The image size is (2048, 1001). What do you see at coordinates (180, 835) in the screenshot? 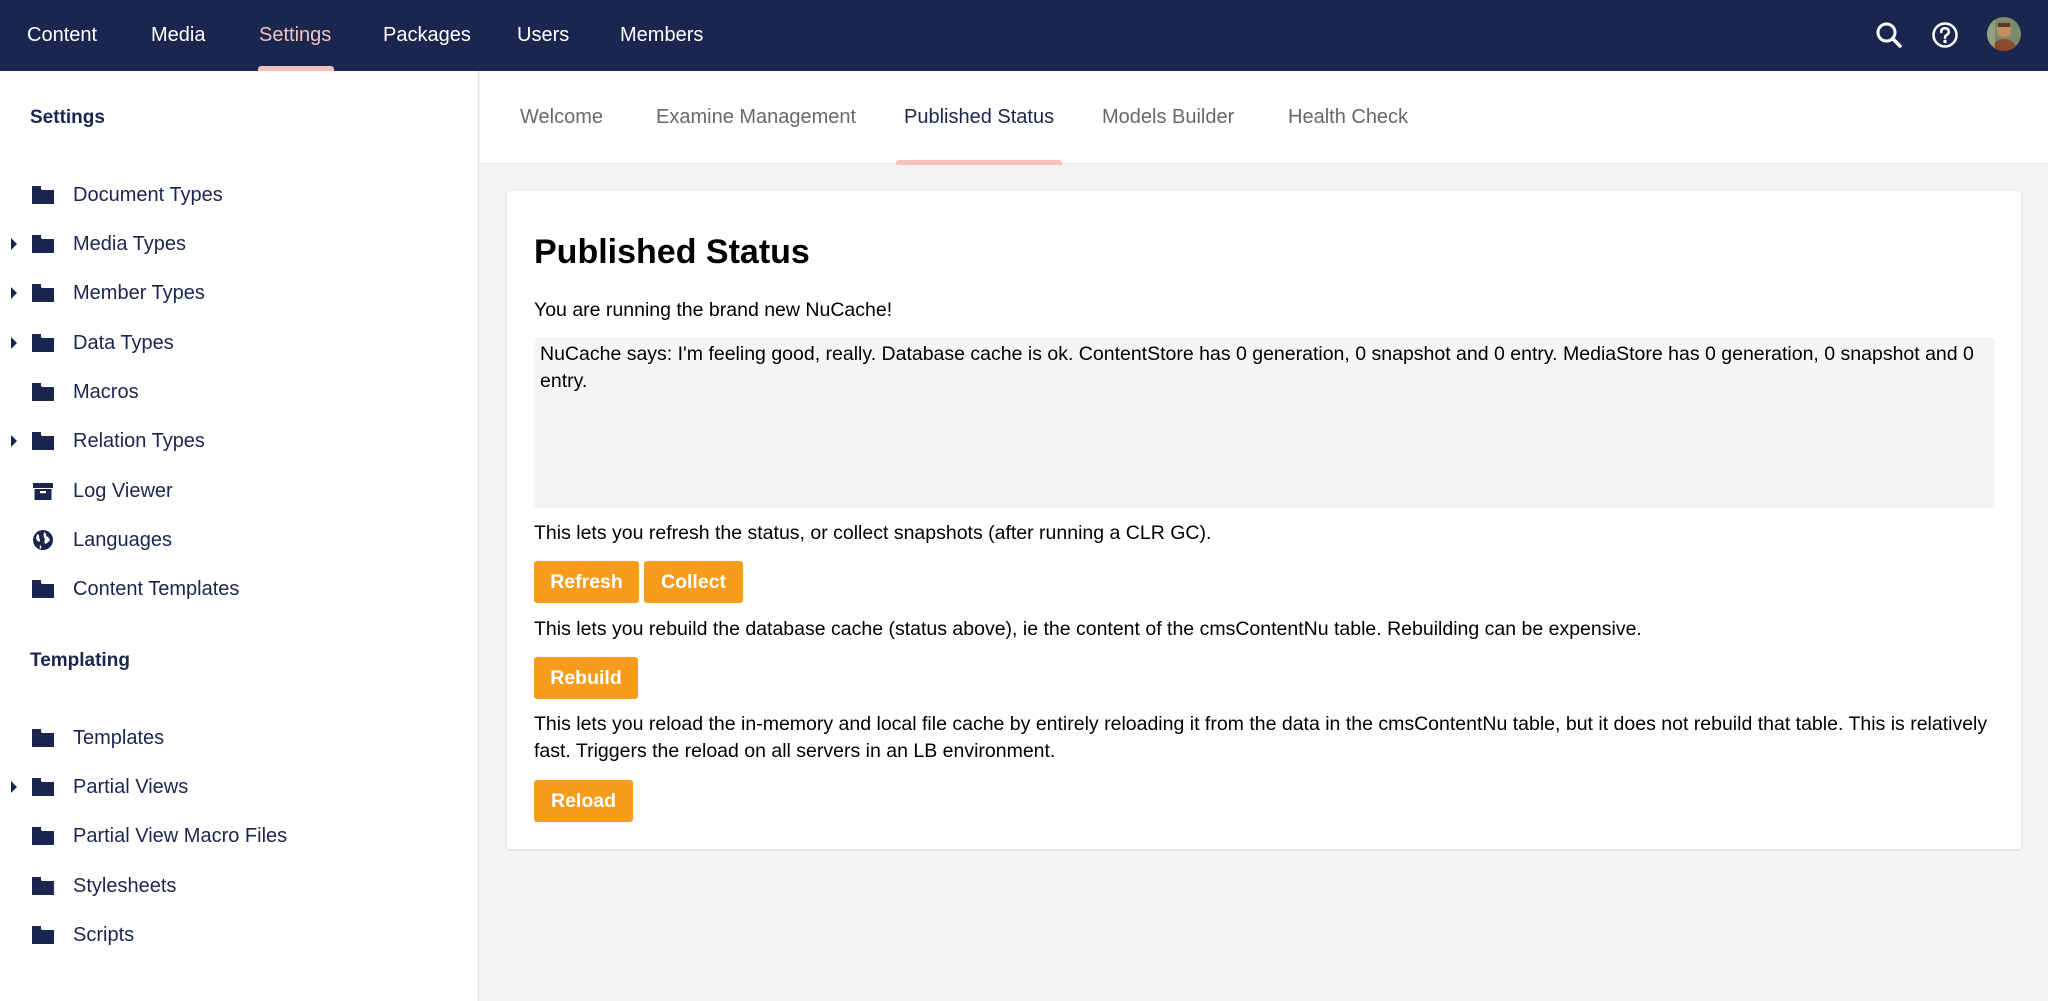
I see `tree-item-label: Partial View Macro Files` at bounding box center [180, 835].